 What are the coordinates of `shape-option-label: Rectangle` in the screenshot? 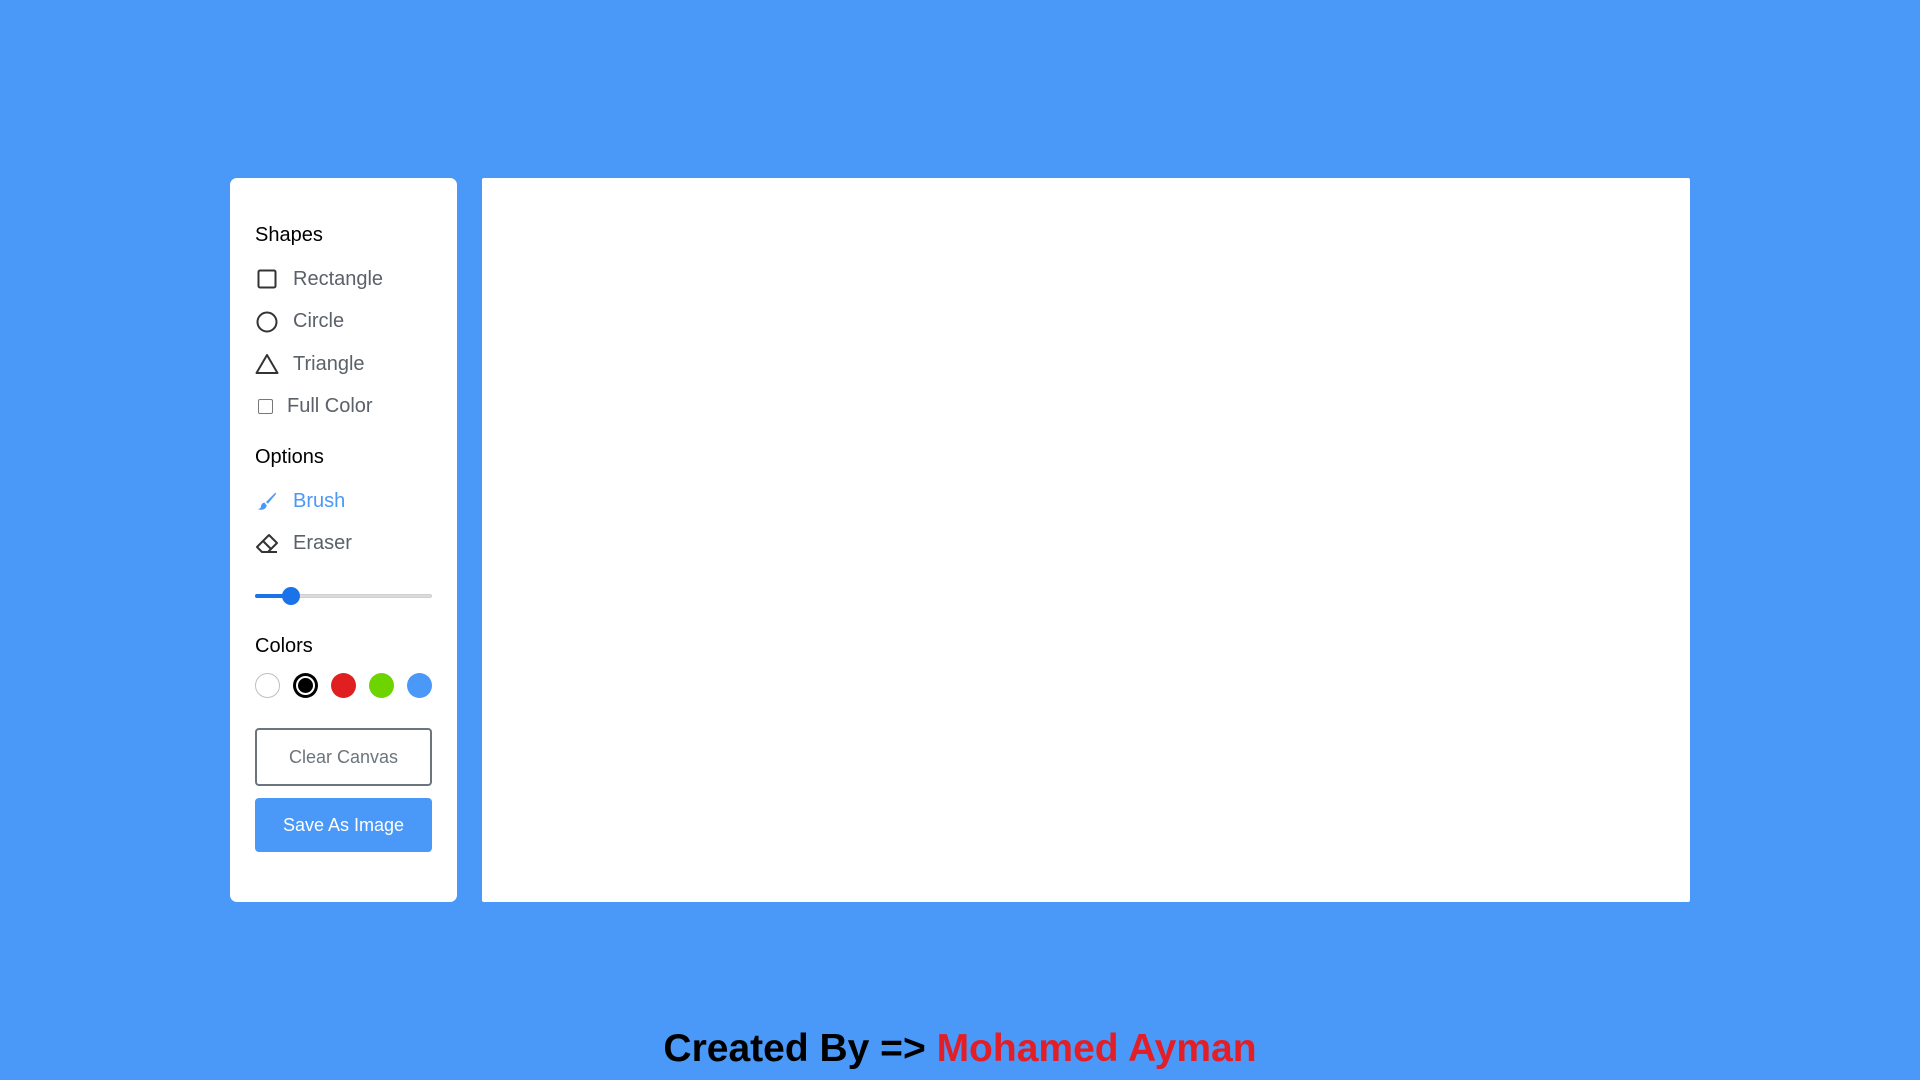 It's located at (338, 278).